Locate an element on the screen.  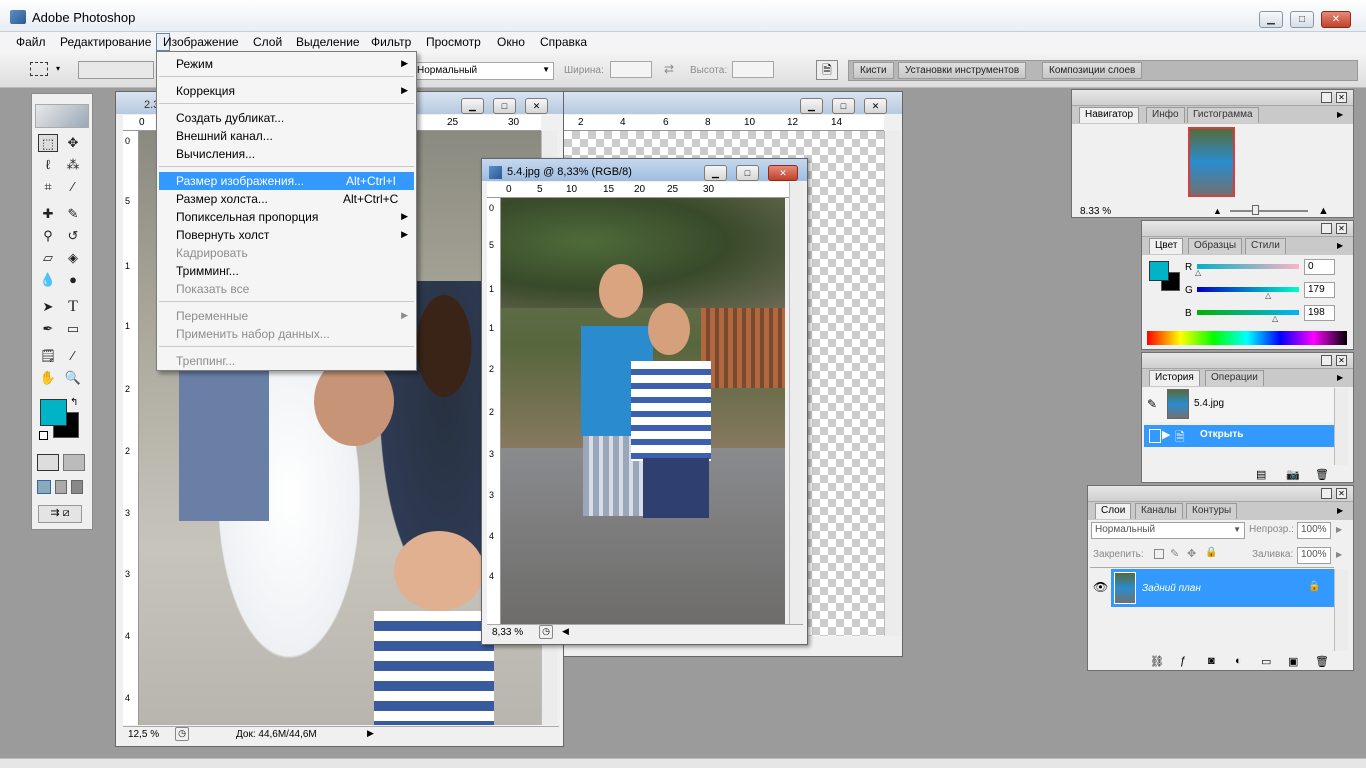
doc-back-maximize-button: □ is located at coordinates (504, 106).